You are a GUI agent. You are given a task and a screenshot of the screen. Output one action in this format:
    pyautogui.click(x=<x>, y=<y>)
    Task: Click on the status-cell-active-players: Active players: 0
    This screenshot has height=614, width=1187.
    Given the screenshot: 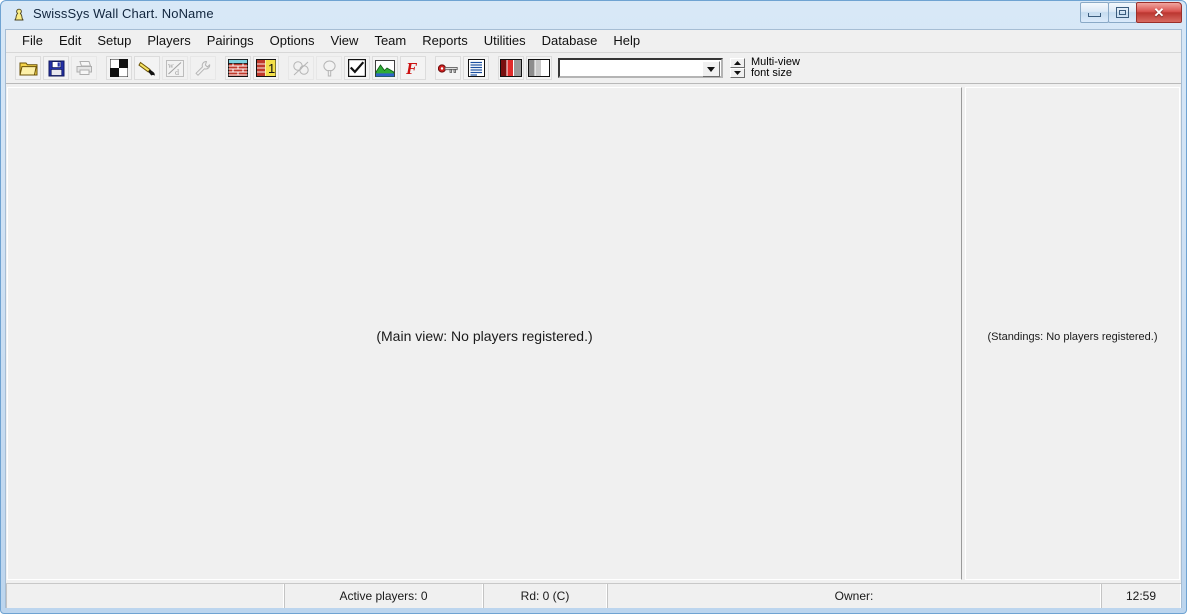 What is the action you would take?
    pyautogui.click(x=383, y=596)
    